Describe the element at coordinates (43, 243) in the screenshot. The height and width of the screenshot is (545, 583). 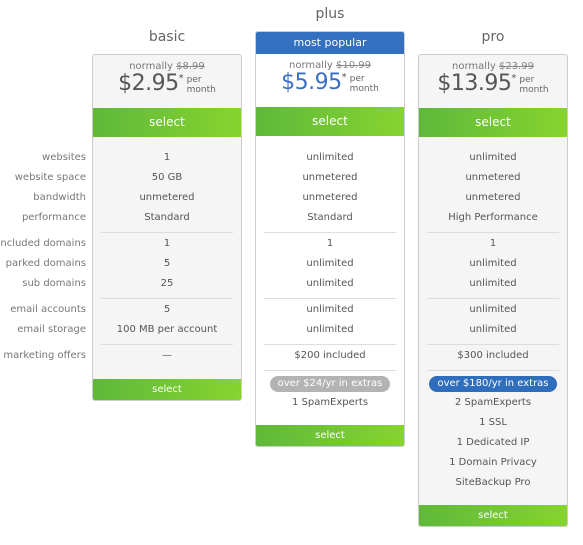
I see `label-included-domains: included domains` at that location.